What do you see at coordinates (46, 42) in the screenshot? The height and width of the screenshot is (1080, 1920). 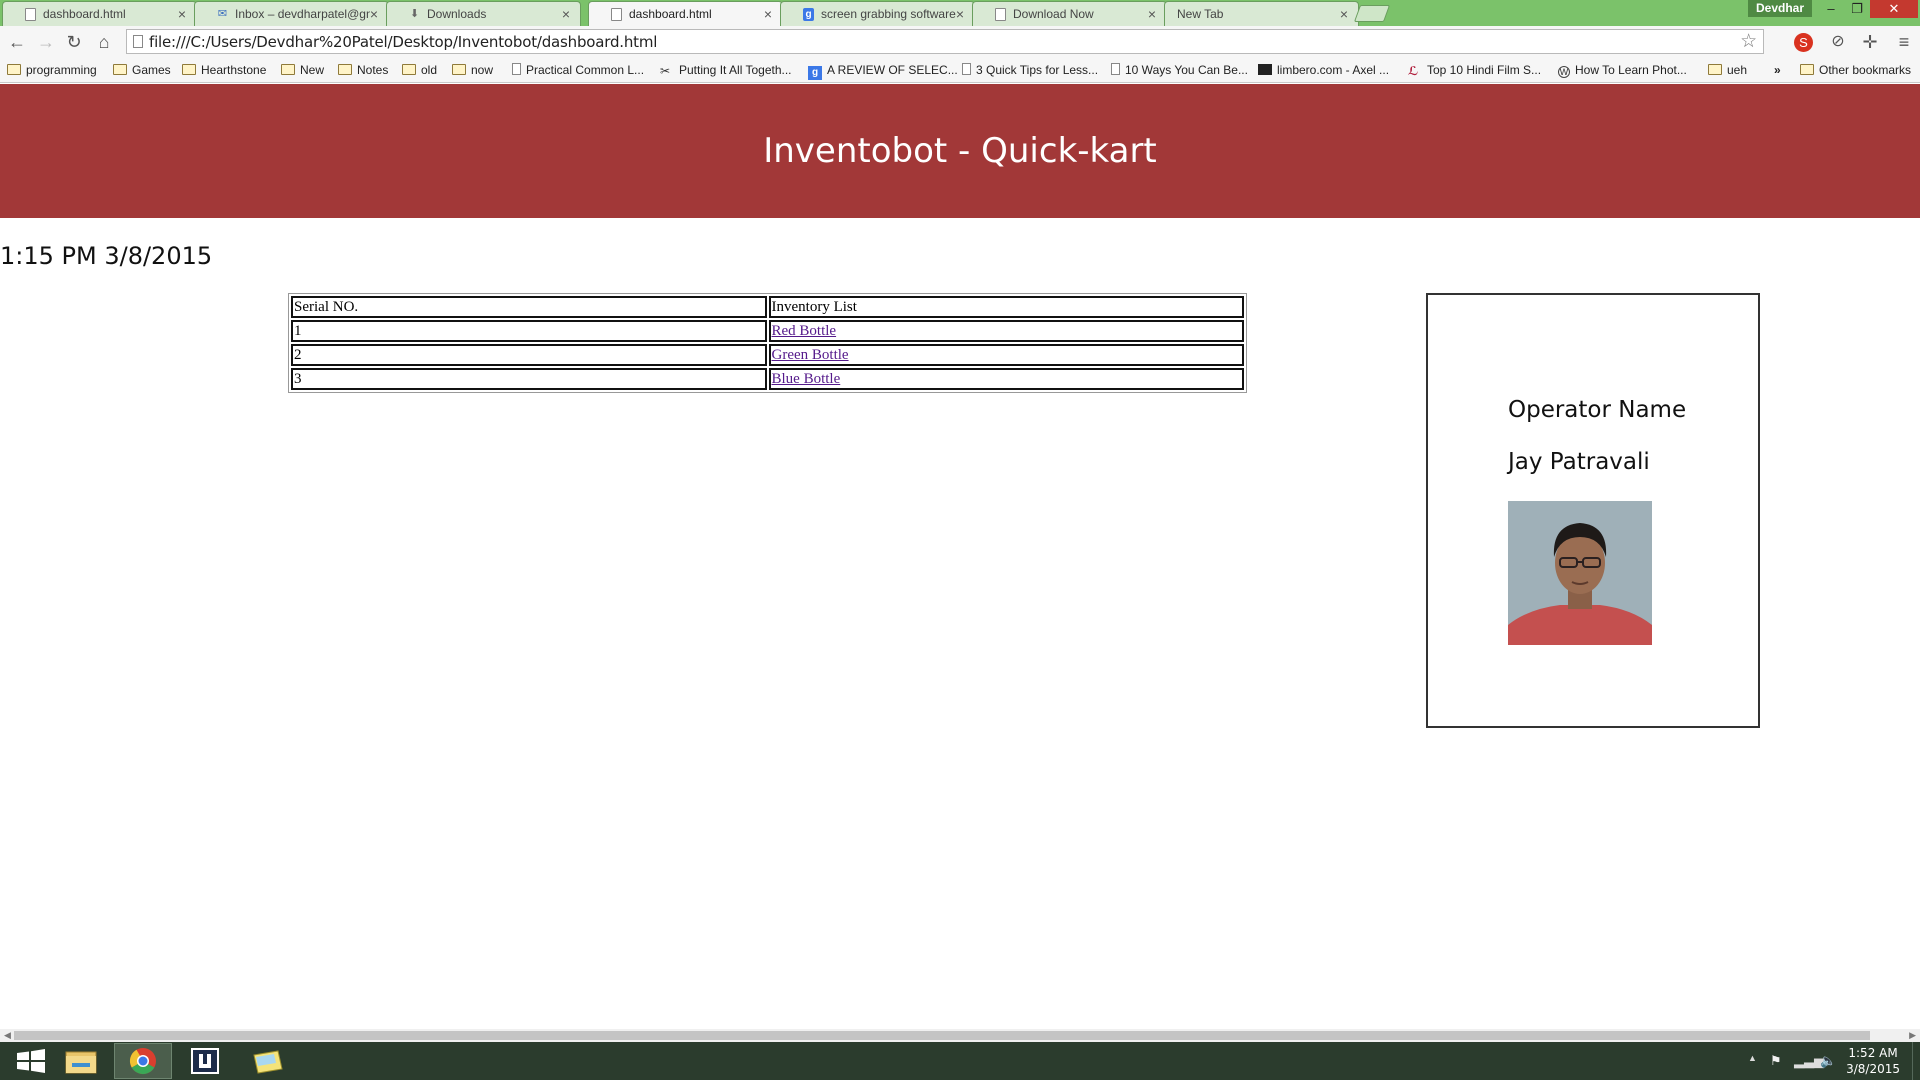 I see `forward-icon: →` at bounding box center [46, 42].